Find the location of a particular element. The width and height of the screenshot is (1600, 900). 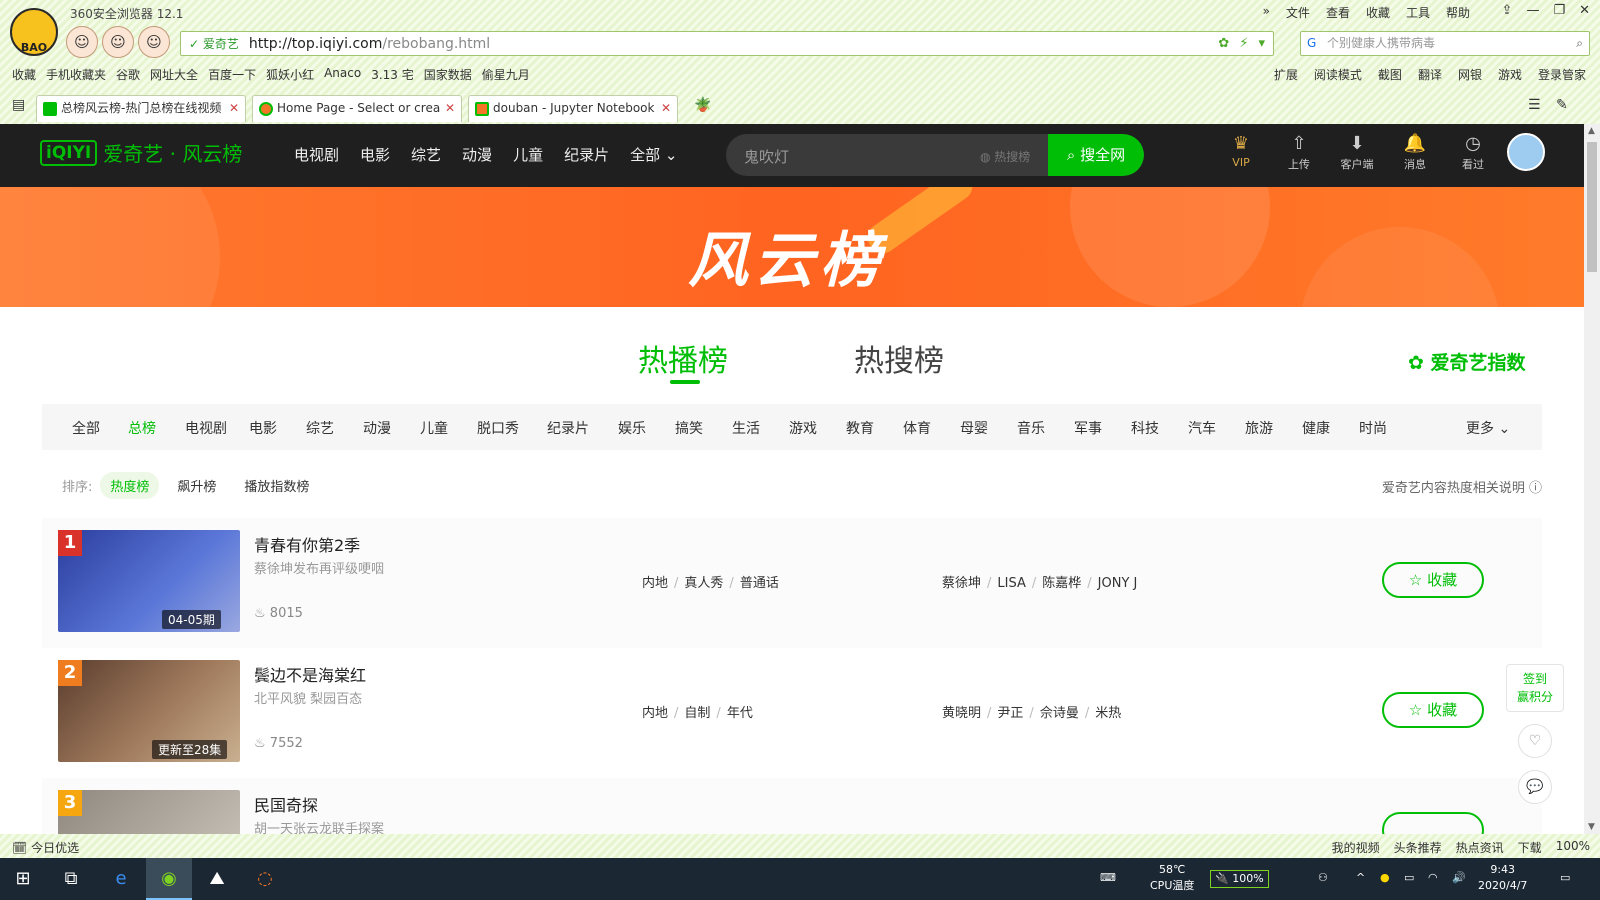

cast-link: 黄晓明 is located at coordinates (961, 713).